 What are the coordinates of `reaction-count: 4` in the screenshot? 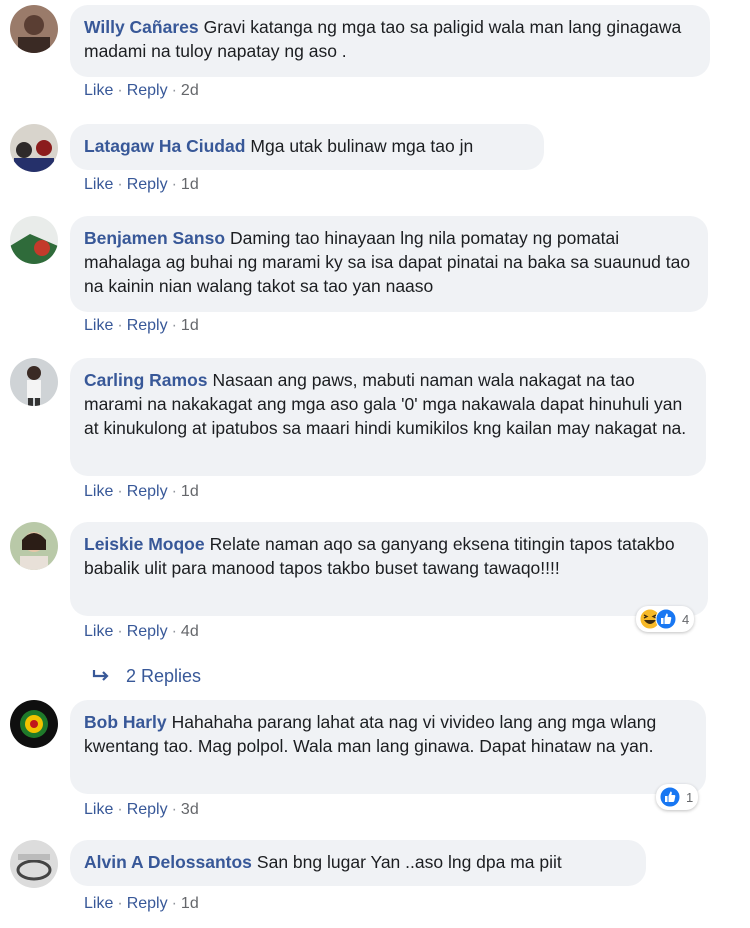 It's located at (686, 619).